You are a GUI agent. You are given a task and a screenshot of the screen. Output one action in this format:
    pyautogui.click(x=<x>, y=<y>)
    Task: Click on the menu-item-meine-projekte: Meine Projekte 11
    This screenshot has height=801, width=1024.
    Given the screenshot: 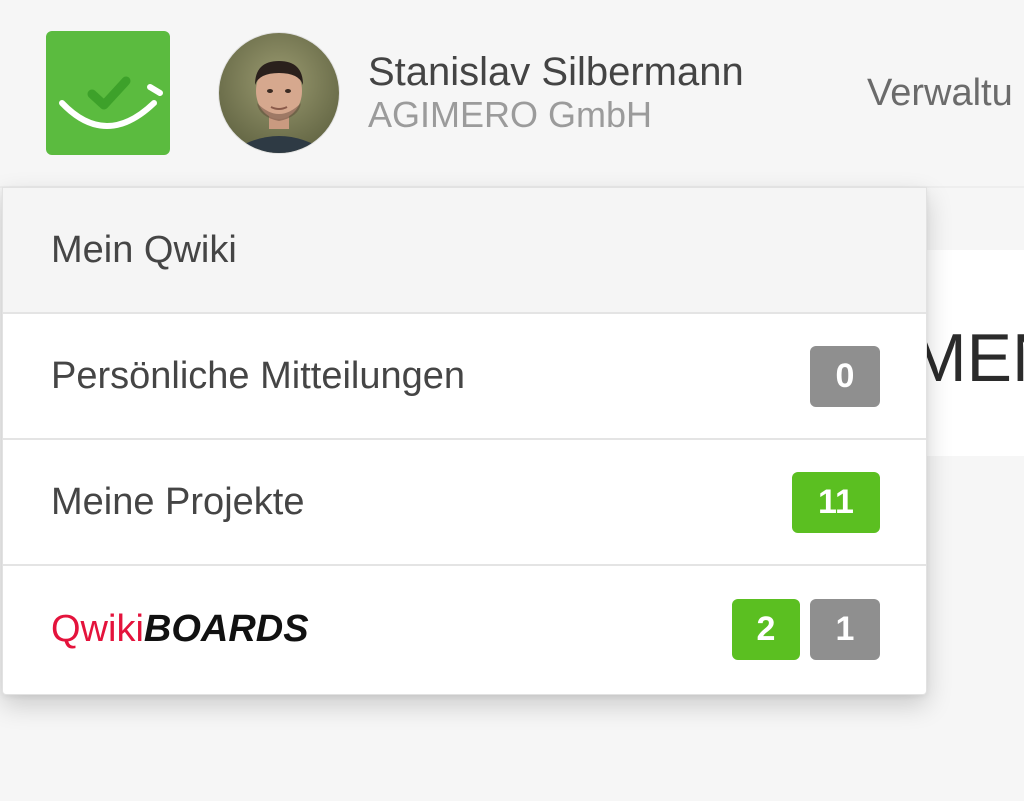 What is the action you would take?
    pyautogui.click(x=464, y=503)
    